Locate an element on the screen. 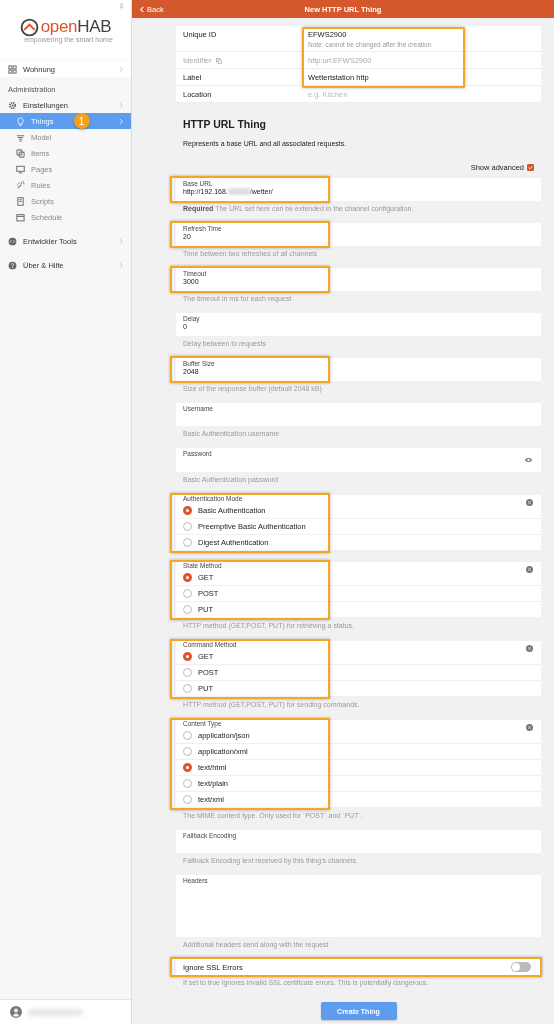 Image resolution: width=554 pixels, height=1024 pixels. checkbox is located at coordinates (530, 167).